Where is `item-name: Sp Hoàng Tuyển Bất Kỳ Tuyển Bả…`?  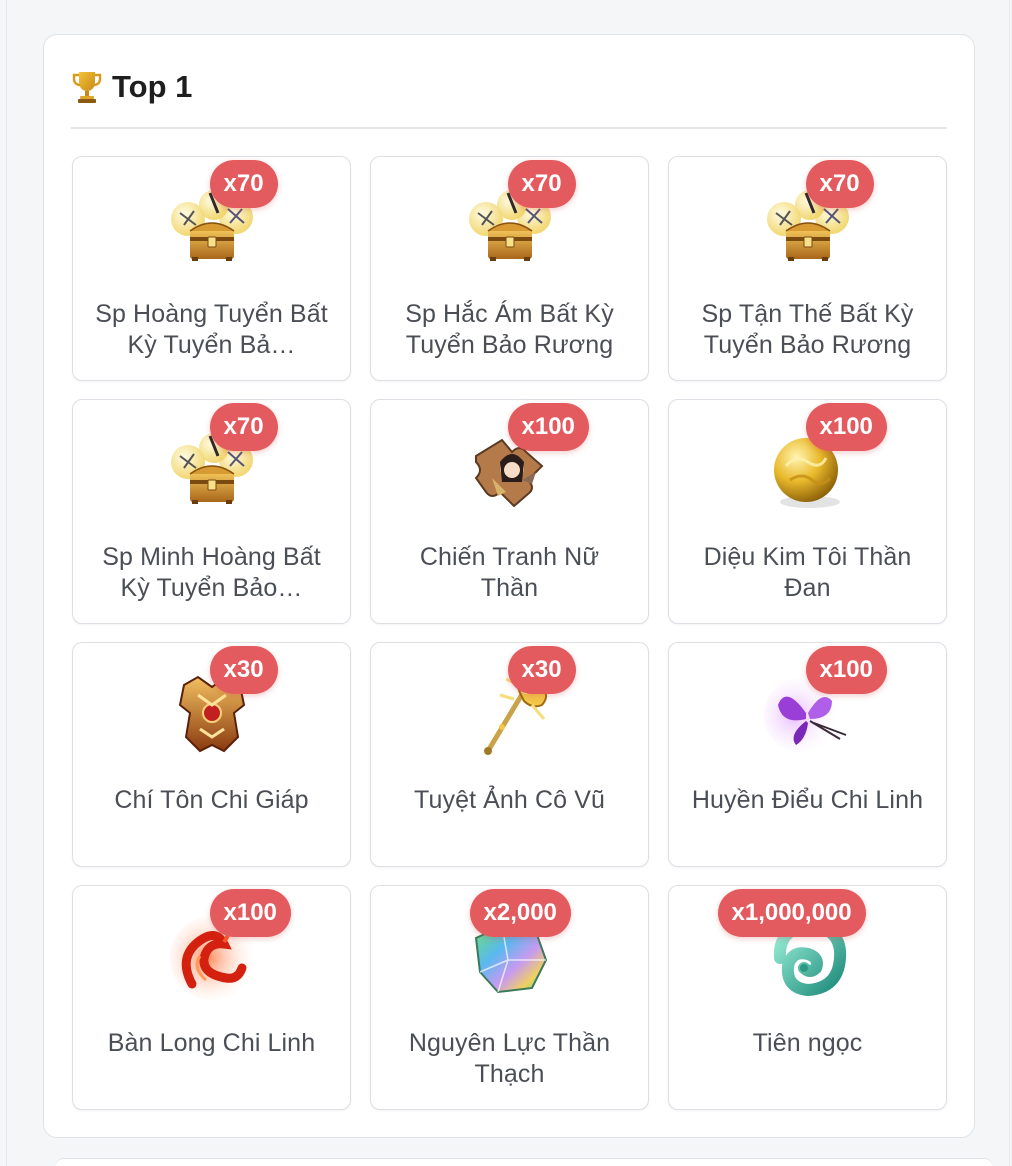
item-name: Sp Hoàng Tuyển Bất Kỳ Tuyển Bả… is located at coordinates (211, 329).